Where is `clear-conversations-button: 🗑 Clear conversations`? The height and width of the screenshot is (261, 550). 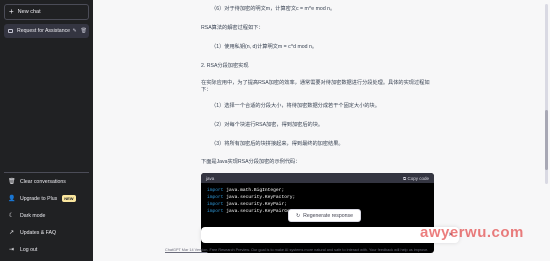
clear-conversations-button: 🗑 Clear conversations is located at coordinates (46, 181).